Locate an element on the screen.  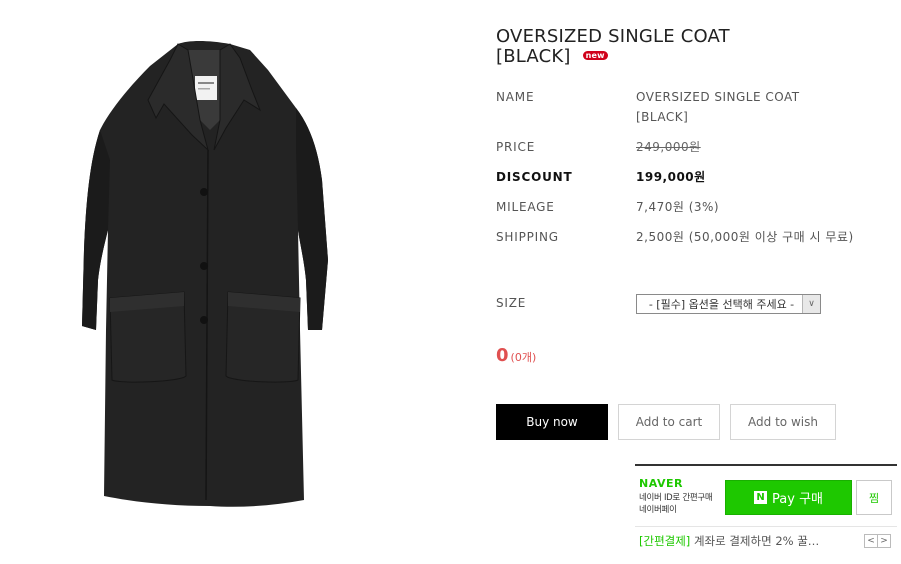
naverpay-desc-line1: 네이버 ID로 간편구매 is located at coordinates (676, 498).